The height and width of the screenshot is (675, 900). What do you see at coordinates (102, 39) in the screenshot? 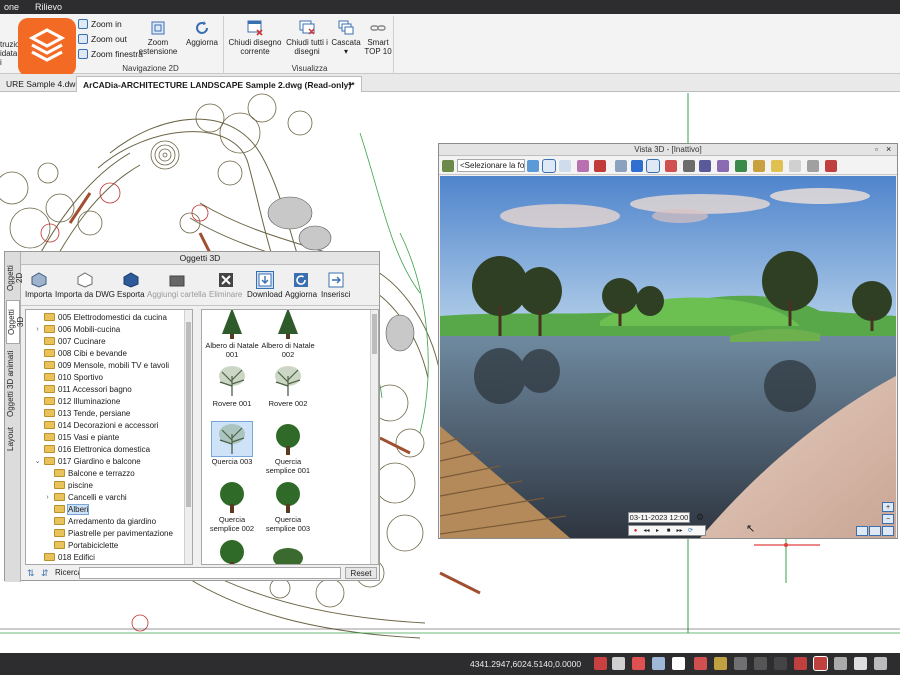
I see `zoom-out-button: Zoom out` at bounding box center [102, 39].